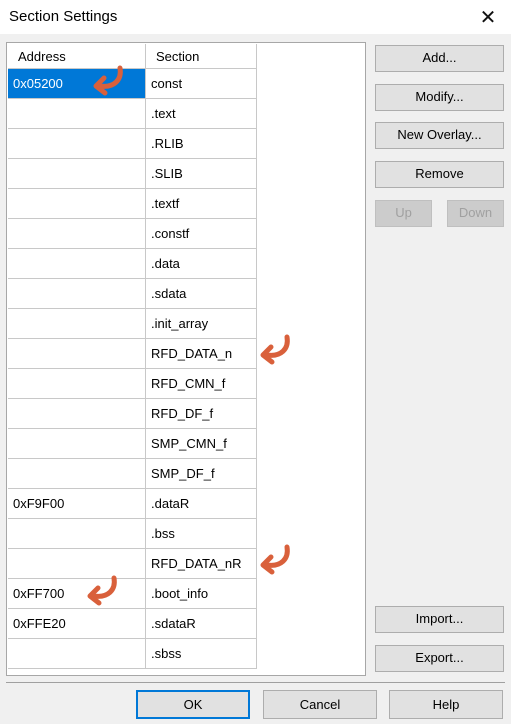 The image size is (511, 724). What do you see at coordinates (320, 704) in the screenshot?
I see `cancel-button: Cancel` at bounding box center [320, 704].